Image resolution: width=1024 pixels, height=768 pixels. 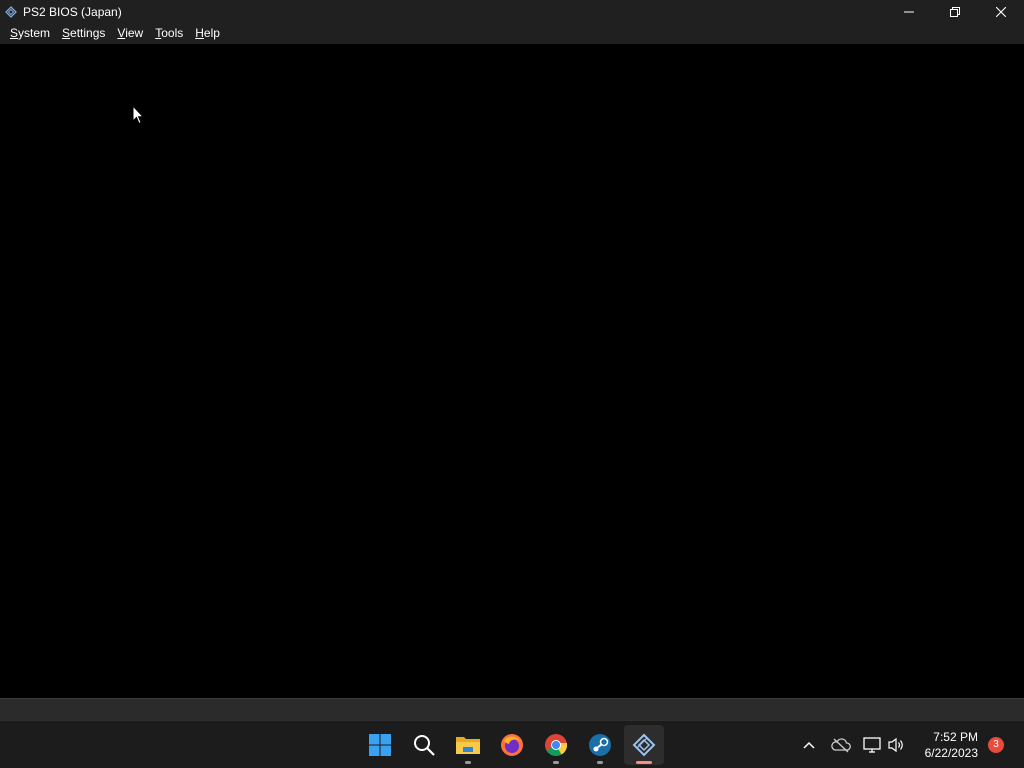 I want to click on file-explorer-icon, so click(x=468, y=745).